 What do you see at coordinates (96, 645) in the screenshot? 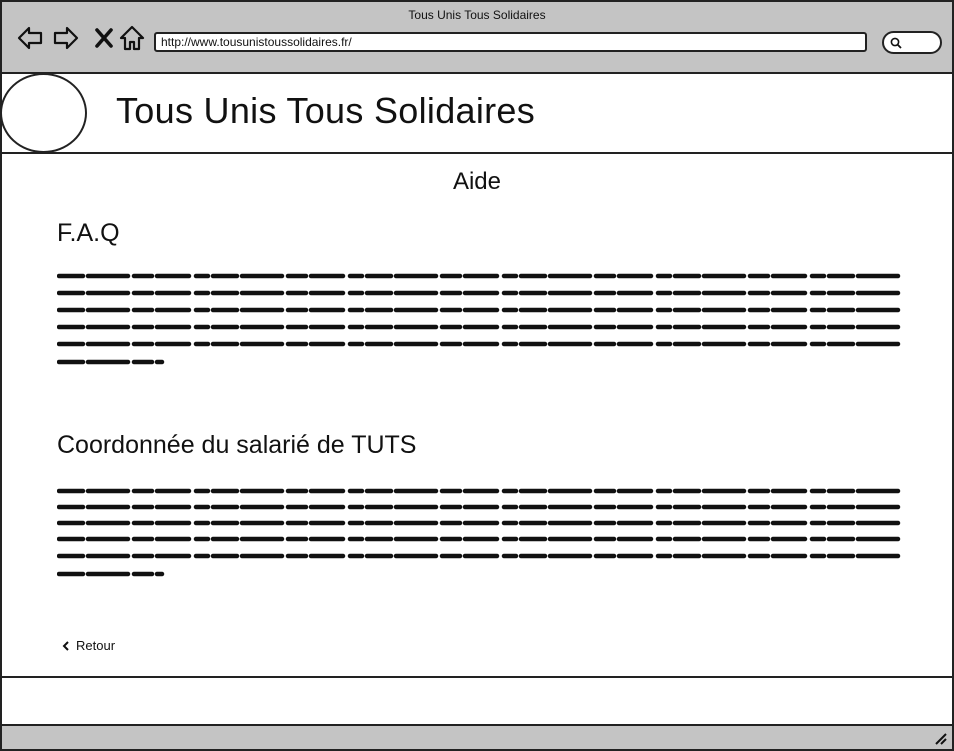
I see `back-link-label: Retour` at bounding box center [96, 645].